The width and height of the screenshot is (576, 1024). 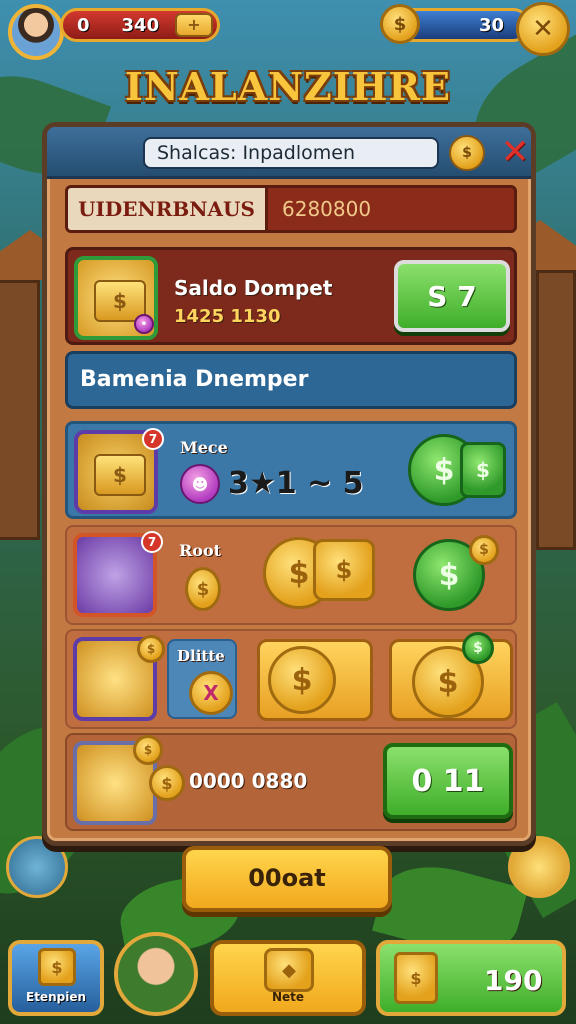 What do you see at coordinates (201, 656) in the screenshot?
I see `offer-label: Dlitte` at bounding box center [201, 656].